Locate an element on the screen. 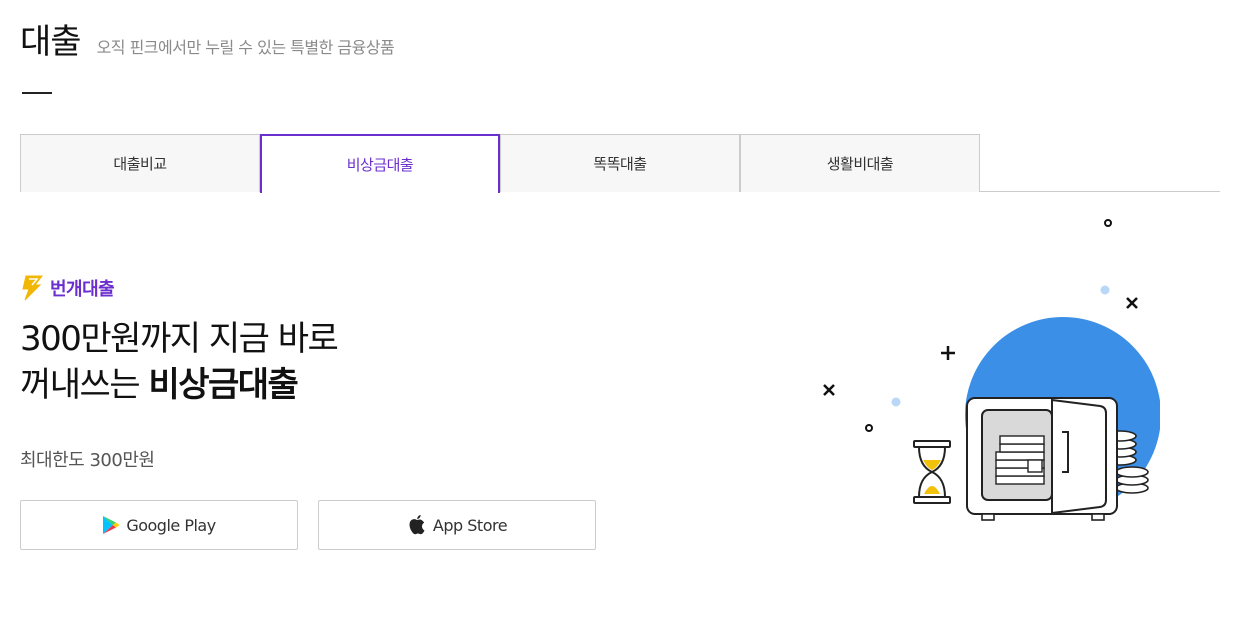 Image resolution: width=1238 pixels, height=624 pixels. product-badge: 번개대출 is located at coordinates (67, 288).